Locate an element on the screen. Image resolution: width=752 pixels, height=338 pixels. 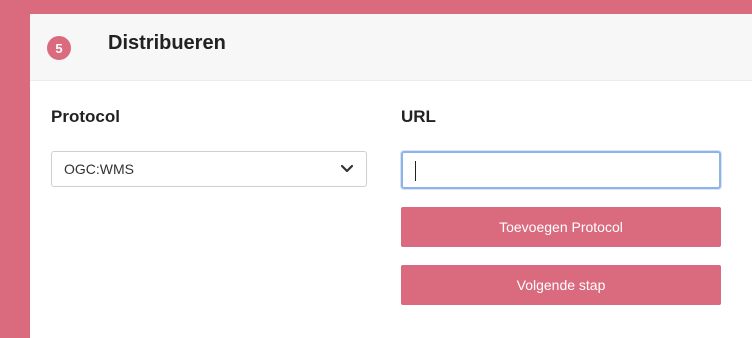
protocol-label: Protocol is located at coordinates (85, 116).